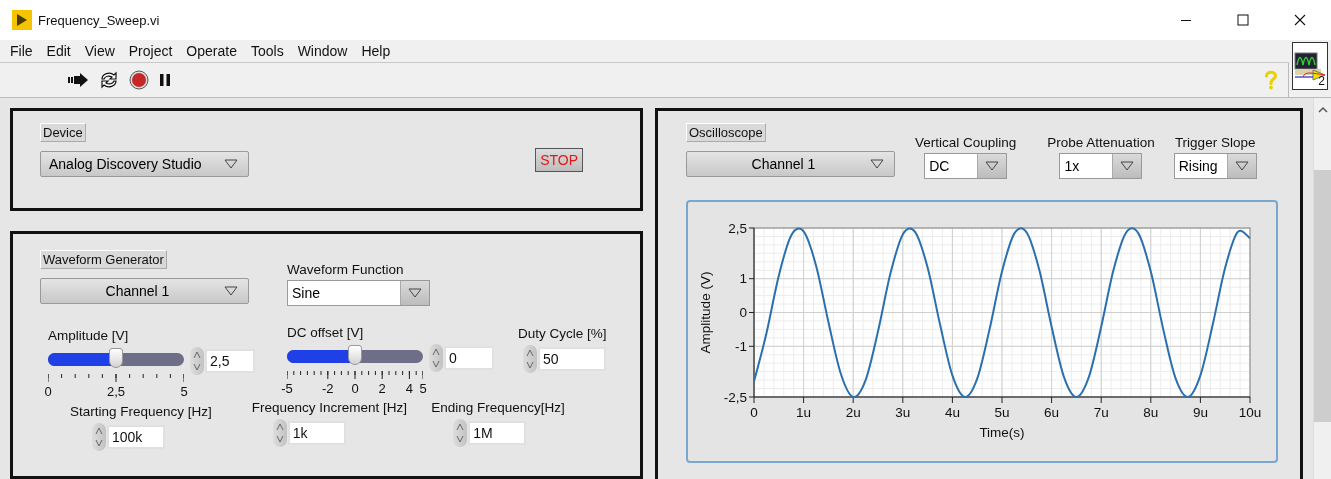  I want to click on run-arrow-icon, so click(78, 80).